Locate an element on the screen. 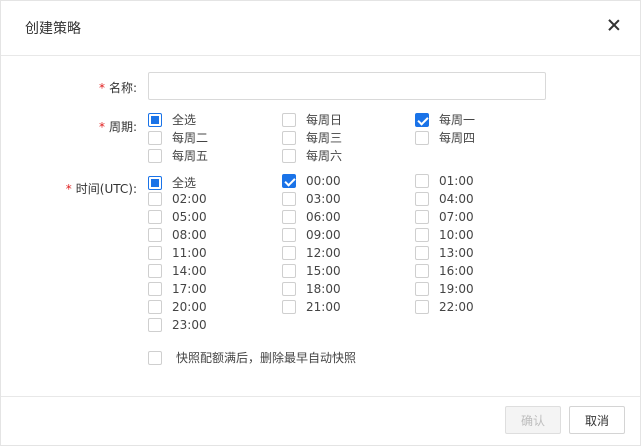 This screenshot has height=446, width=641. period-option-checkbox: 每周二 is located at coordinates (178, 137).